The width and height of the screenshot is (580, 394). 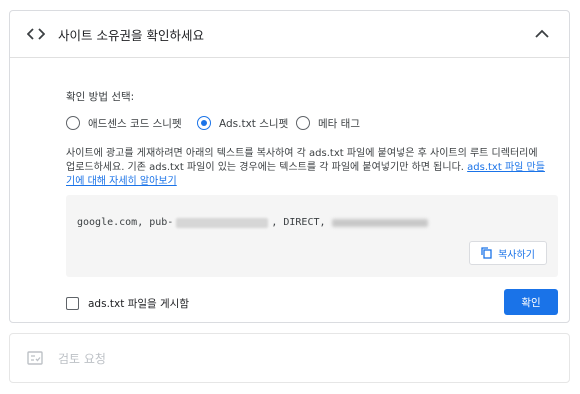 What do you see at coordinates (131, 35) in the screenshot?
I see `card-title: 사이트 소유권을 확인하세요` at bounding box center [131, 35].